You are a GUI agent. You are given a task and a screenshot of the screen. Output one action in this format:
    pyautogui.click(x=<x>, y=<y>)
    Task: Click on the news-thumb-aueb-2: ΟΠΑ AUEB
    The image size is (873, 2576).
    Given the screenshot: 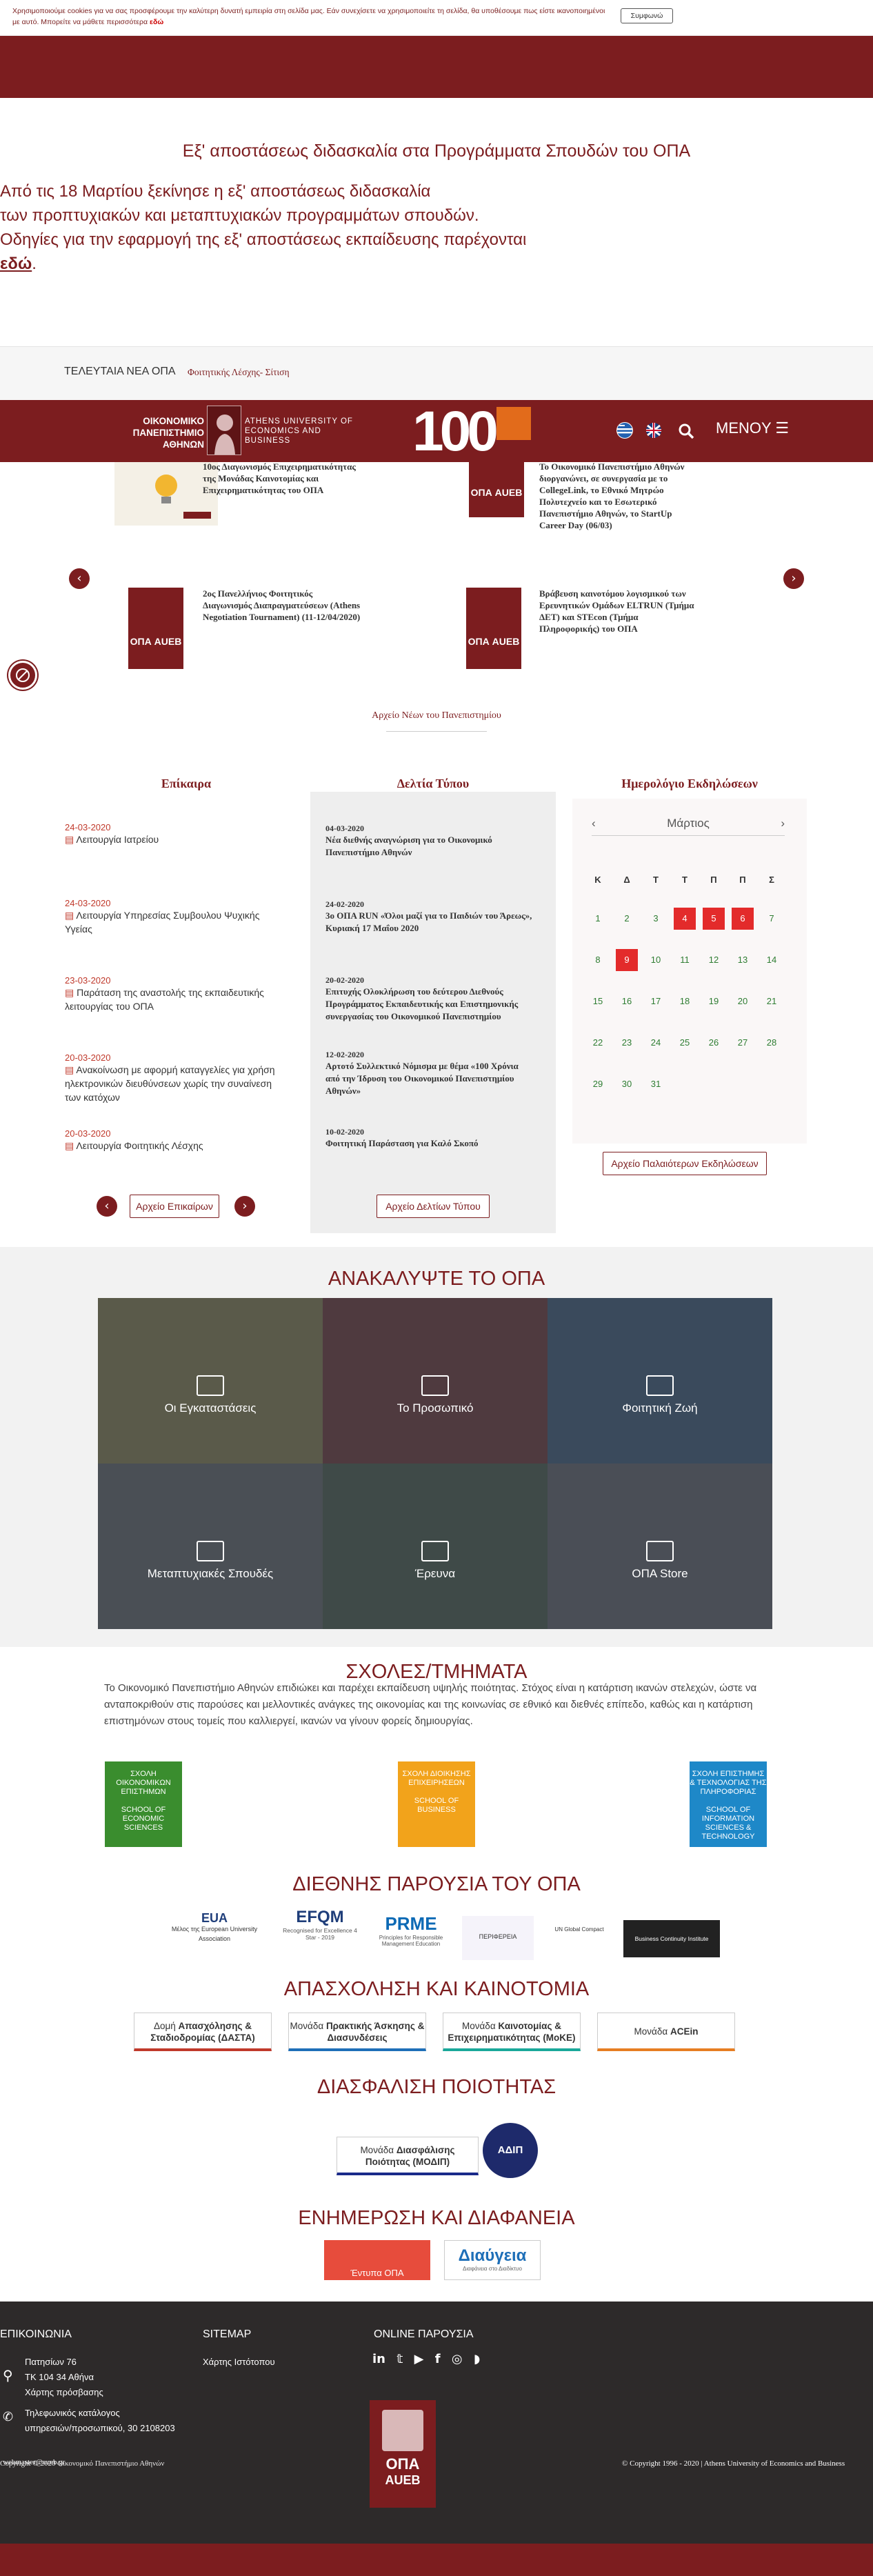 What is the action you would take?
    pyautogui.click(x=496, y=486)
    